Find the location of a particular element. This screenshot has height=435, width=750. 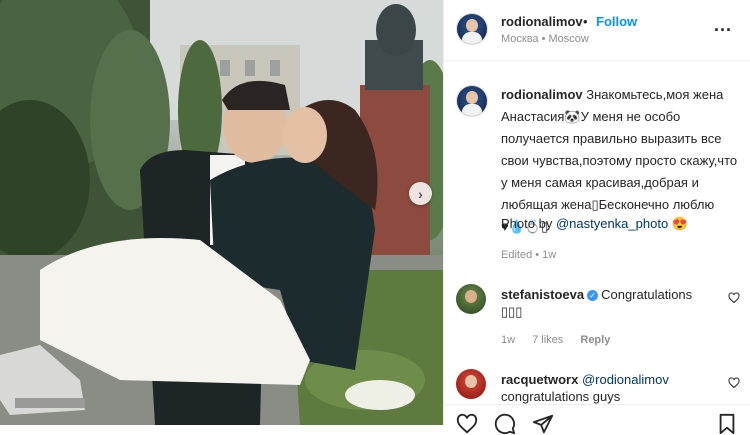

comment-likes: 7 likes is located at coordinates (547, 340).